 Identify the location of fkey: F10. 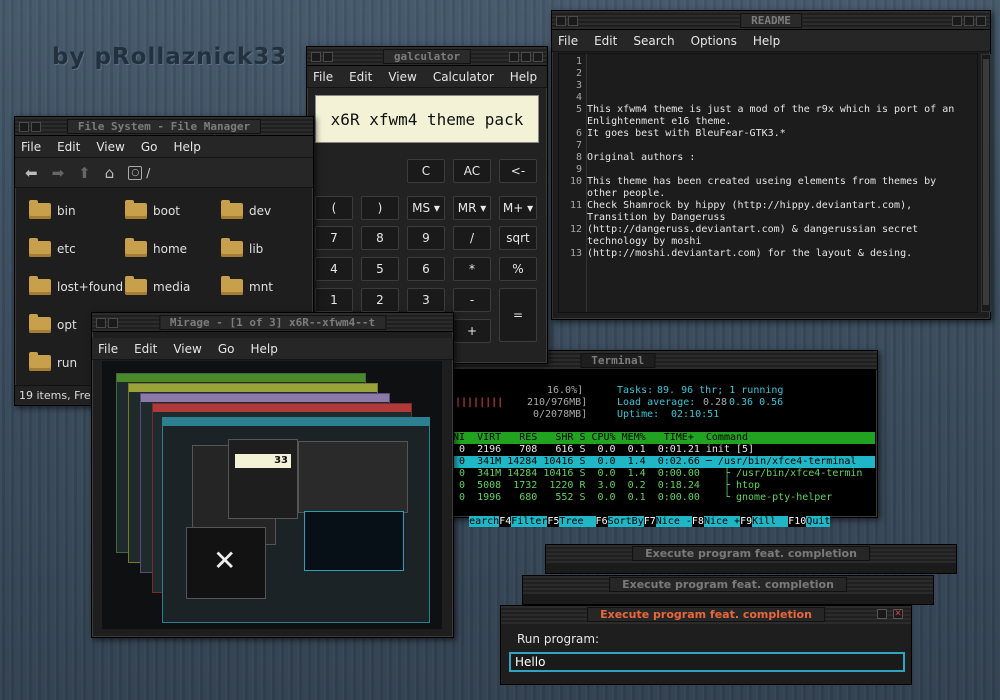
(797, 521).